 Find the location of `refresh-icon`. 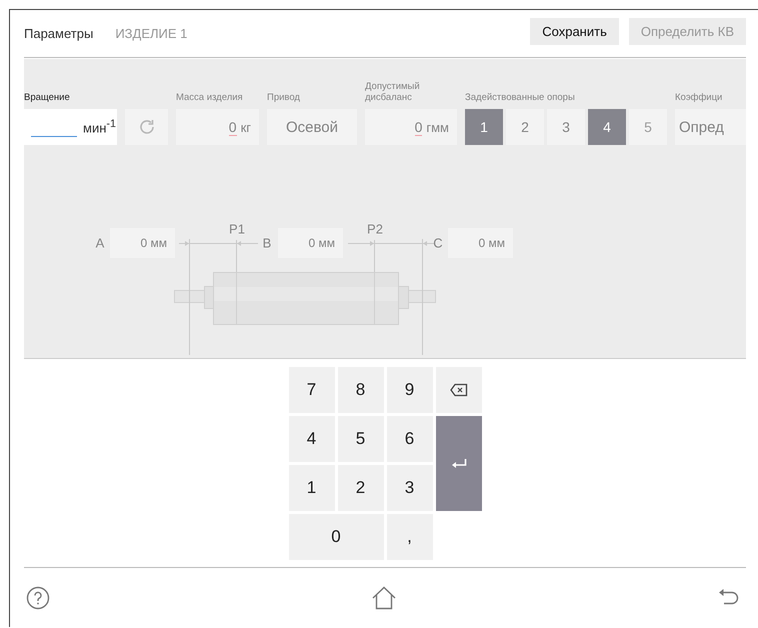

refresh-icon is located at coordinates (147, 127).